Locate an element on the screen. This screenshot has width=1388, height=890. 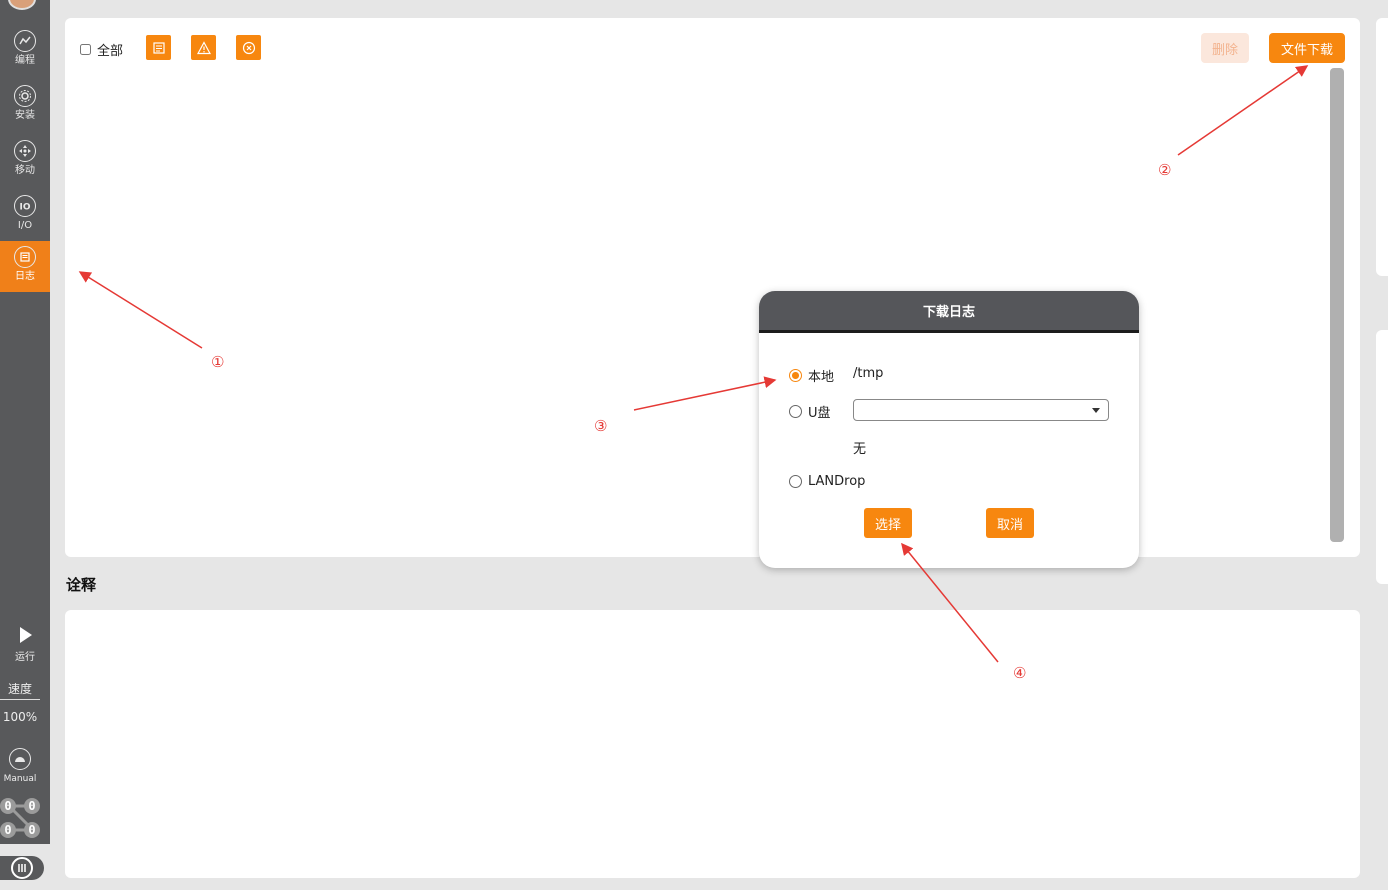
annotation-label-4: ④ is located at coordinates (1020, 673).